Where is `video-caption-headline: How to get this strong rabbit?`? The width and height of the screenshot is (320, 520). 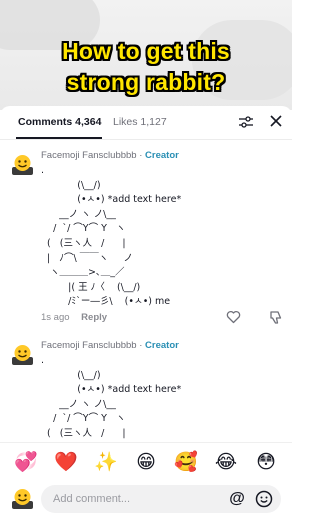 video-caption-headline: How to get this strong rabbit? is located at coordinates (146, 67).